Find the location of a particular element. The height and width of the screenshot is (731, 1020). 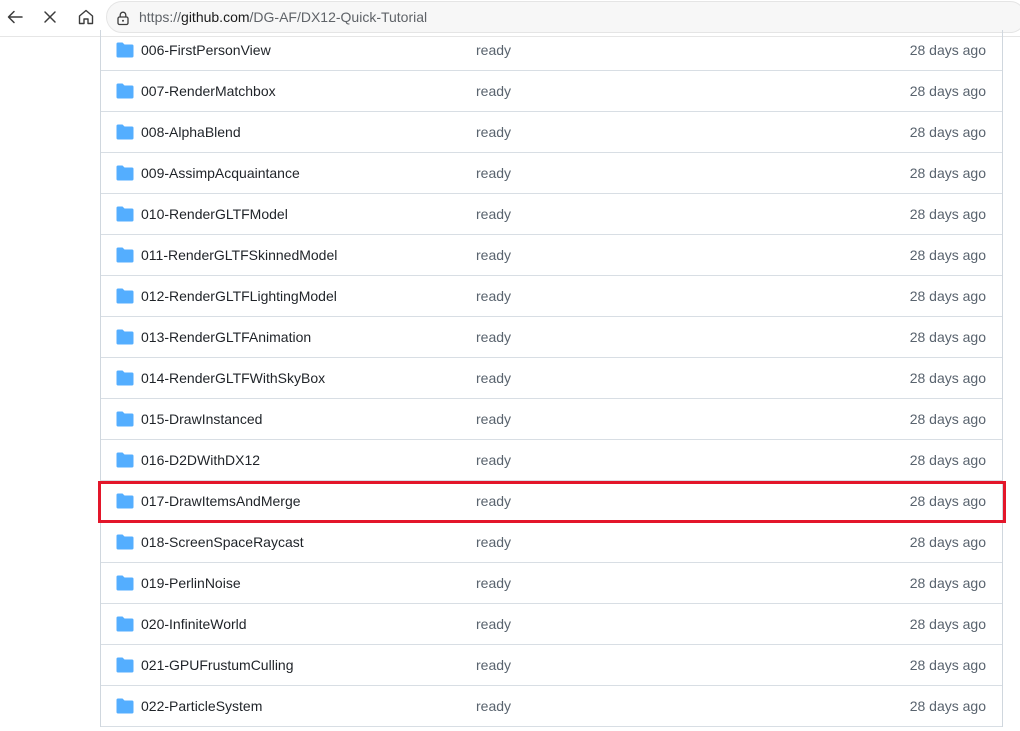

close-icon is located at coordinates (50, 17).